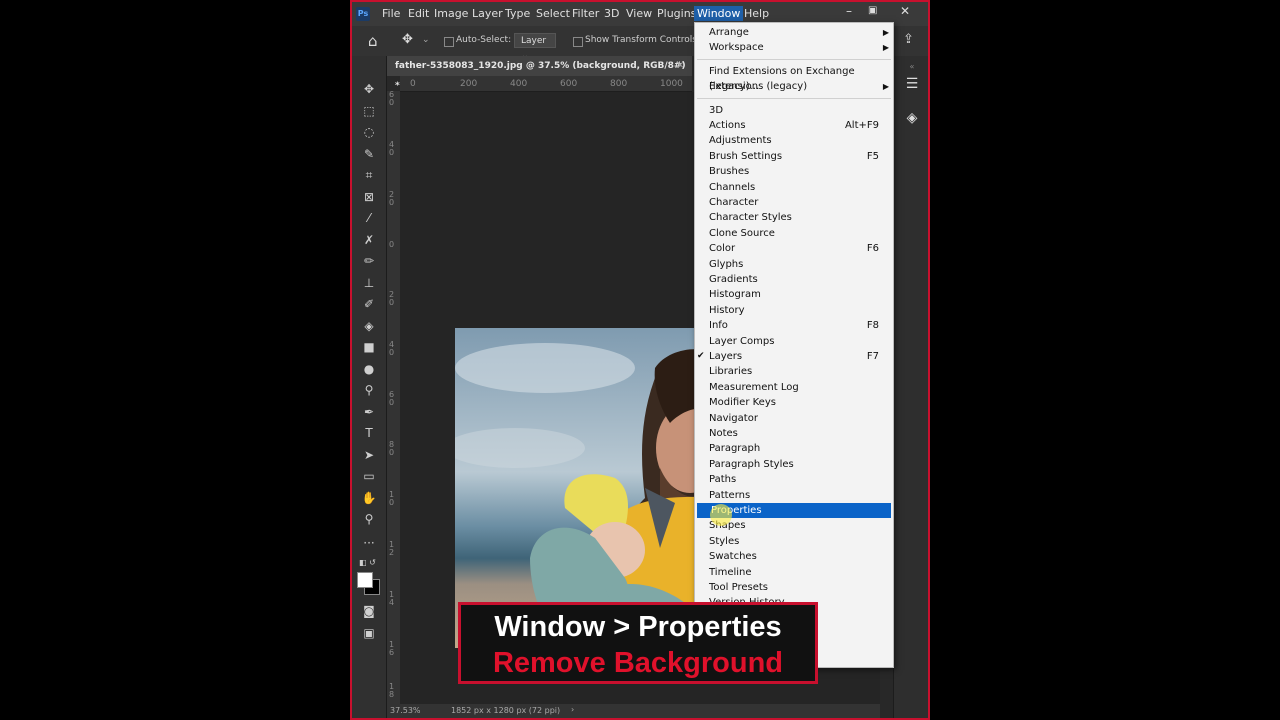 This screenshot has width=1280, height=720. What do you see at coordinates (585, 13) in the screenshot?
I see `menu-filter: Filter` at bounding box center [585, 13].